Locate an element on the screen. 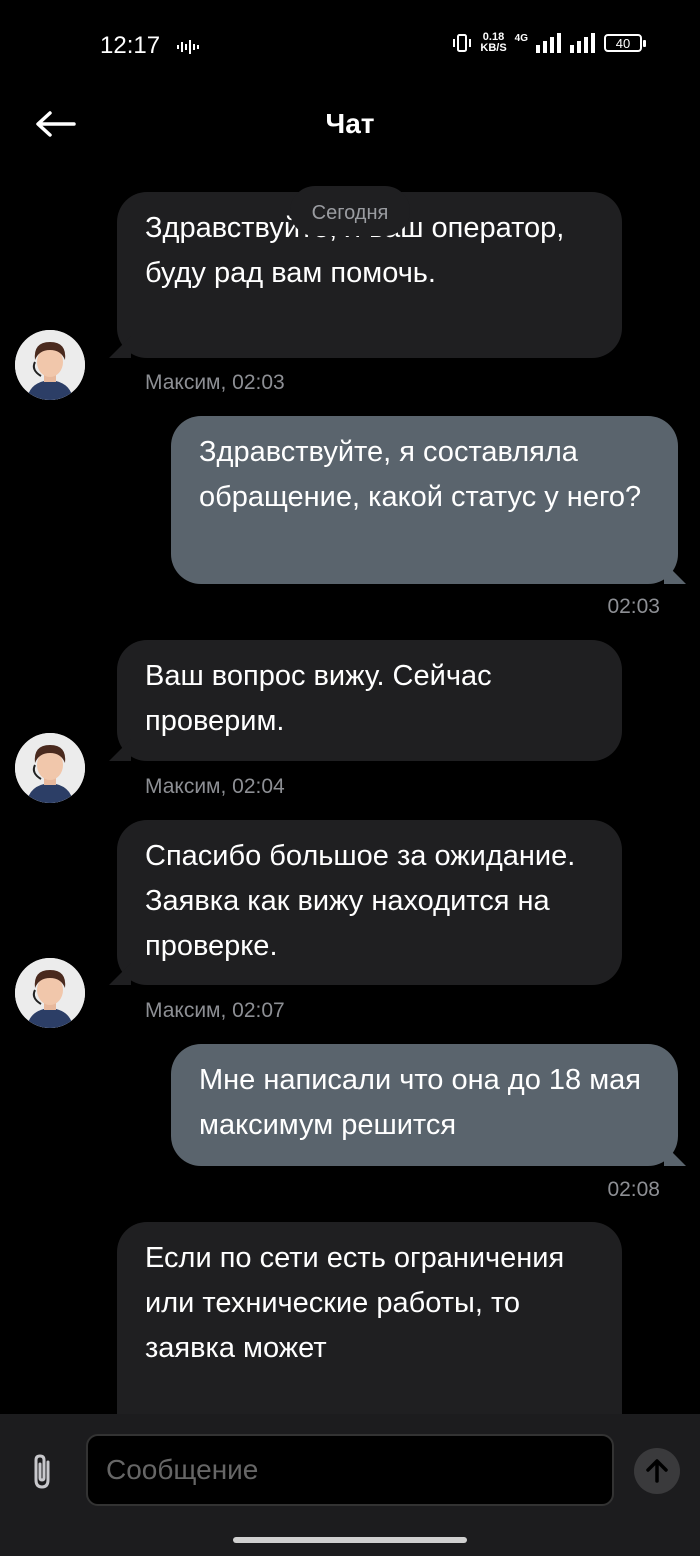 This screenshot has height=1556, width=700. network-speed: 0.18 KB/S is located at coordinates (493, 42).